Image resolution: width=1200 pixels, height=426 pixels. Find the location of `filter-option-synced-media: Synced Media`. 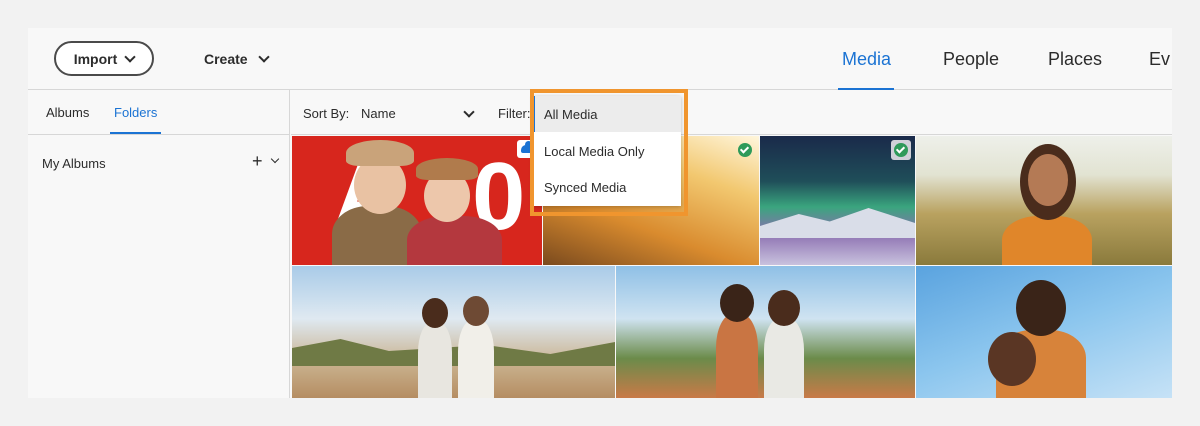

filter-option-synced-media: Synced Media is located at coordinates (607, 187).